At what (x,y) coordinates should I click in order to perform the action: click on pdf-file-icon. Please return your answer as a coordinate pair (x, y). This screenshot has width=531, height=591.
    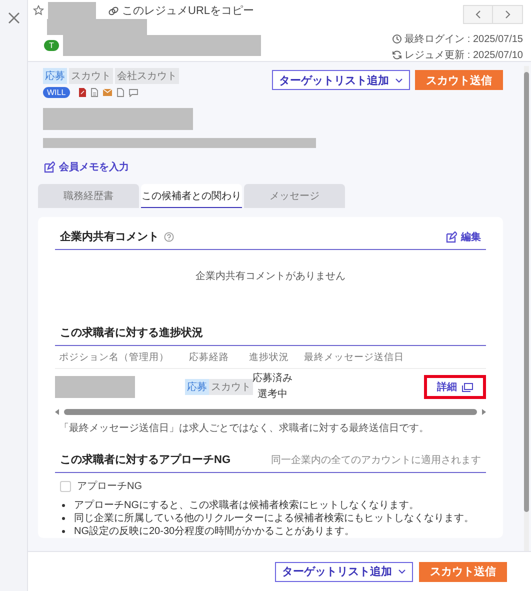
    Looking at the image, I should click on (82, 92).